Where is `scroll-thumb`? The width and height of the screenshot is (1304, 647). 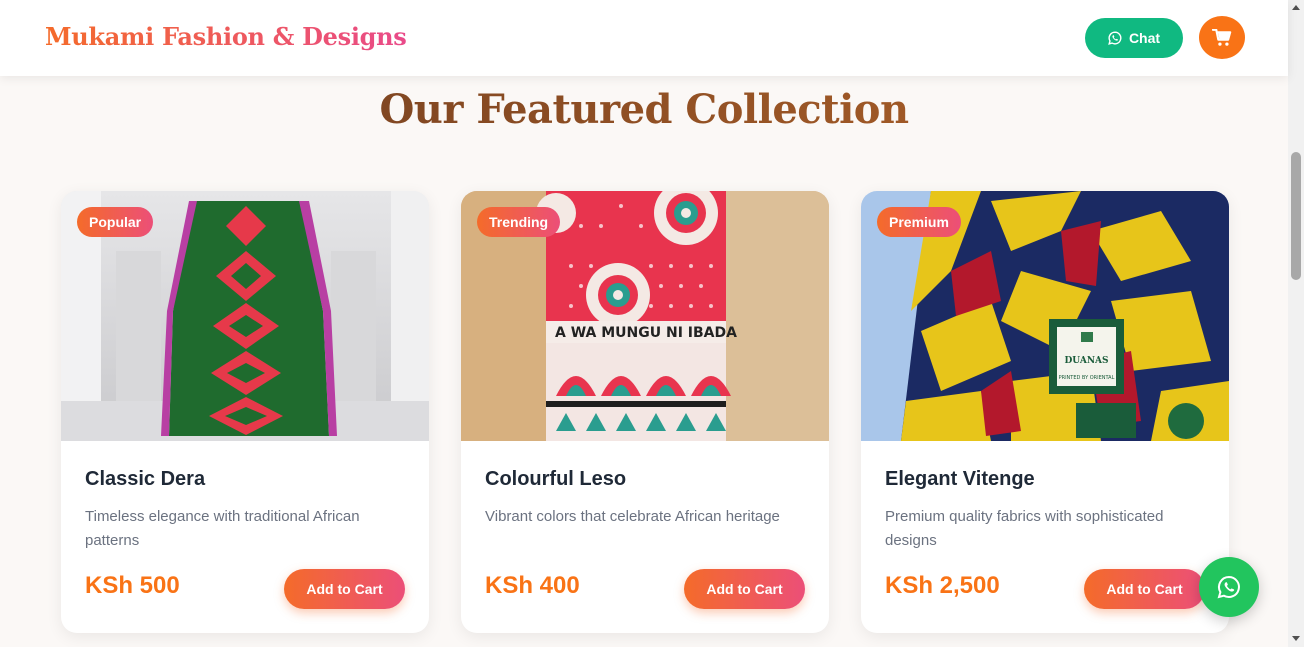
scroll-thumb is located at coordinates (1296, 216).